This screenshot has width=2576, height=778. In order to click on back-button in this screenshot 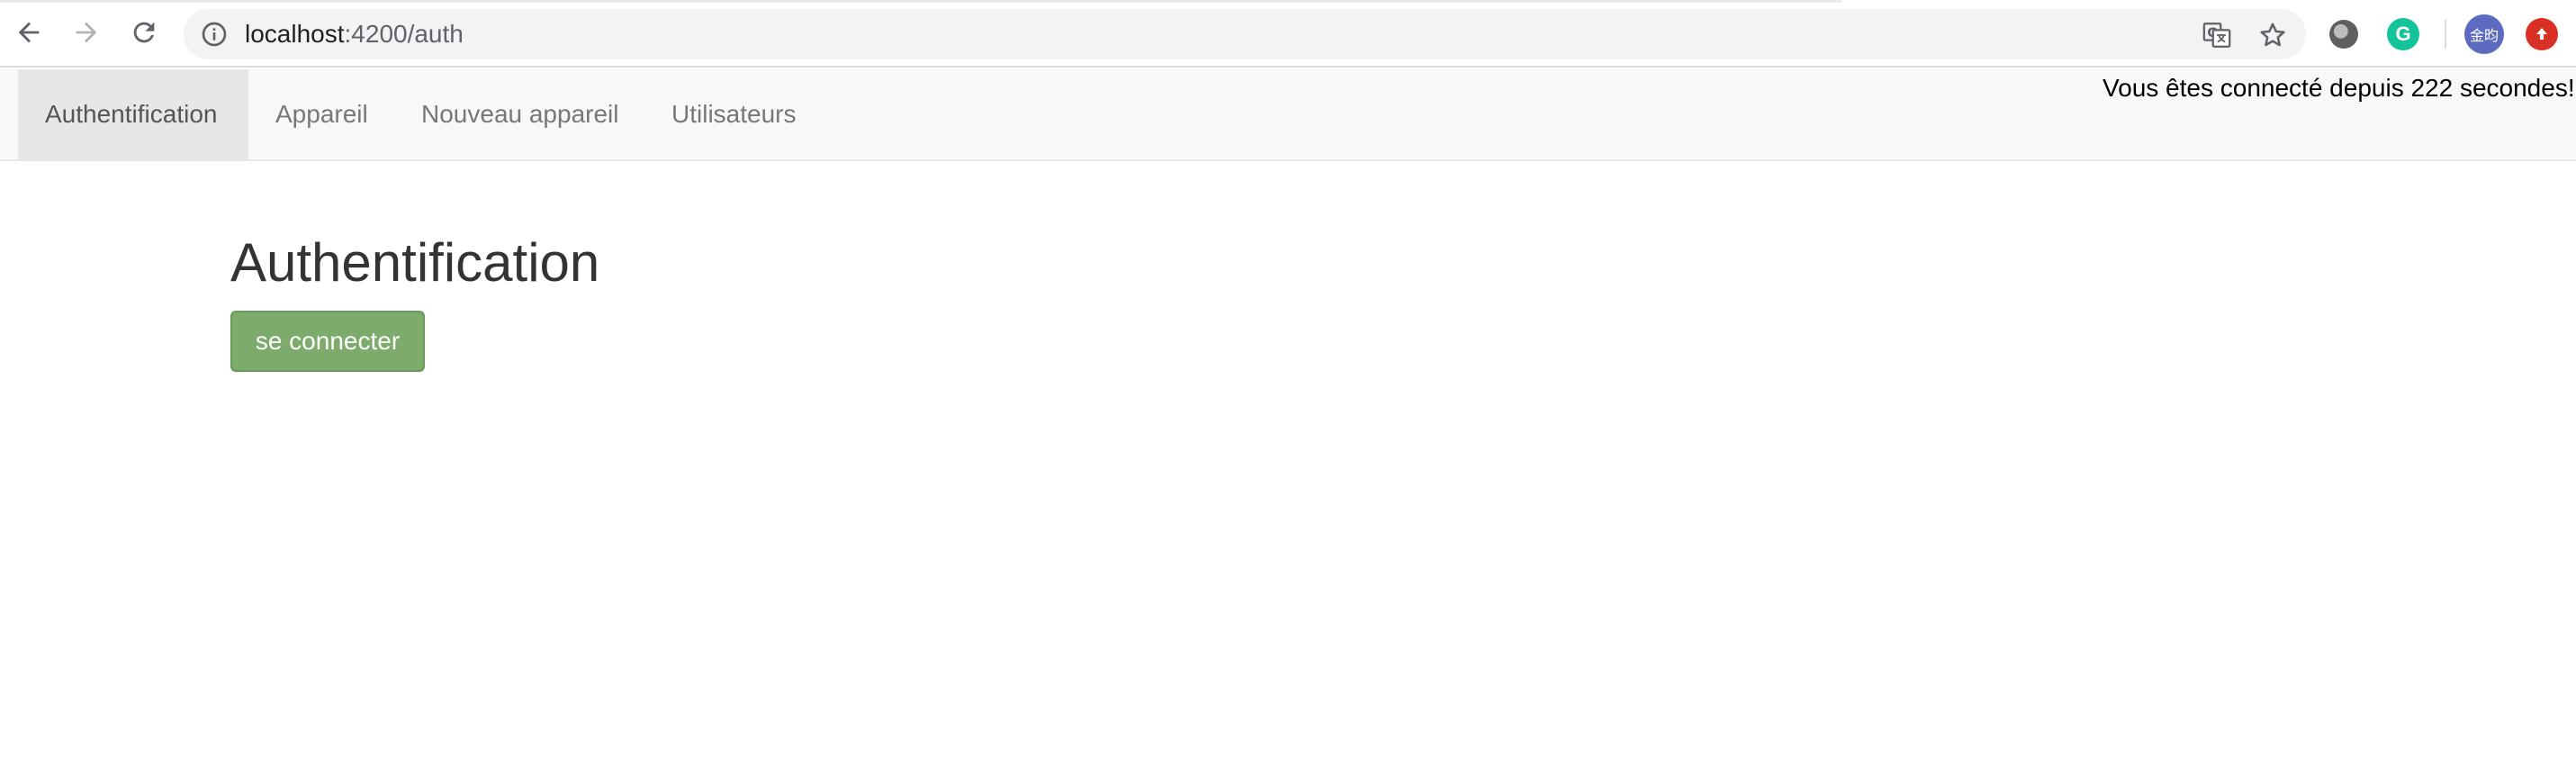, I will do `click(29, 32)`.